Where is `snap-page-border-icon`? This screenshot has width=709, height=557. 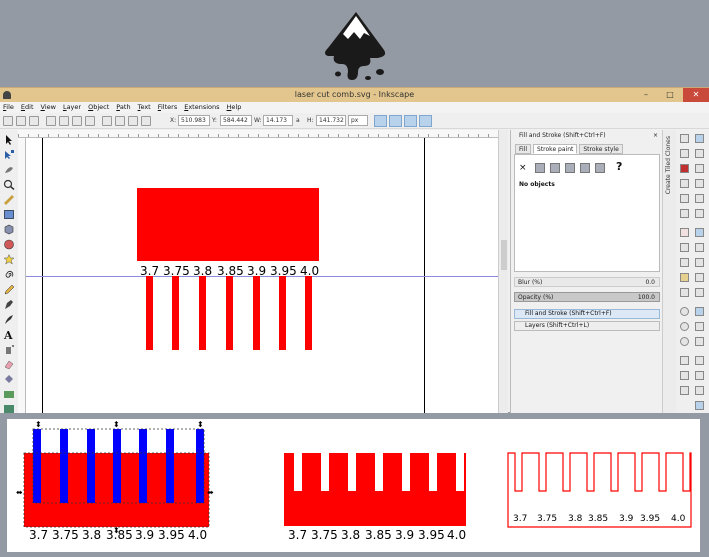 snap-page-border-icon is located at coordinates (699, 360).